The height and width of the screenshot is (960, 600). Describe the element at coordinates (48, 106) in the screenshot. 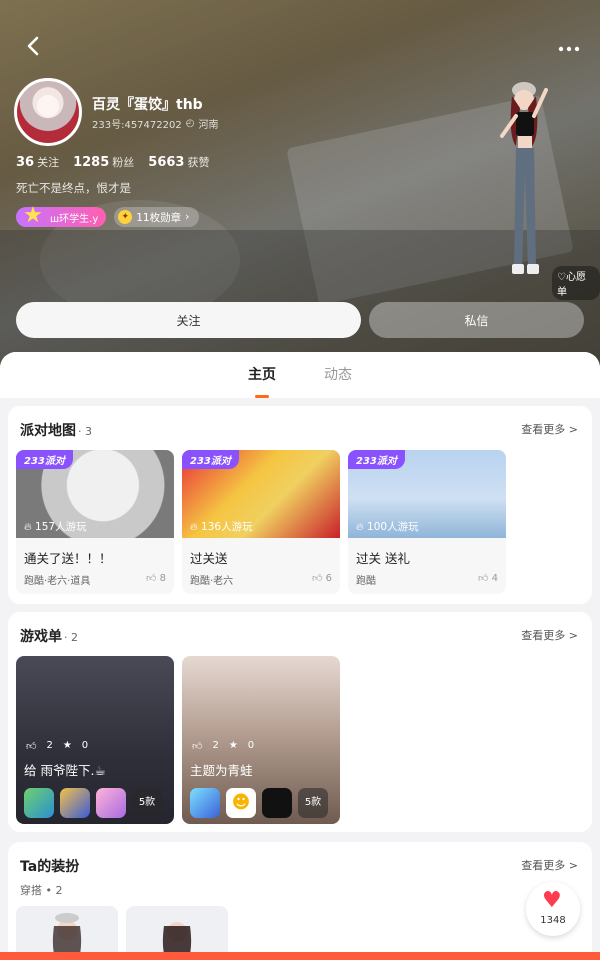

I see `avatar-face` at that location.